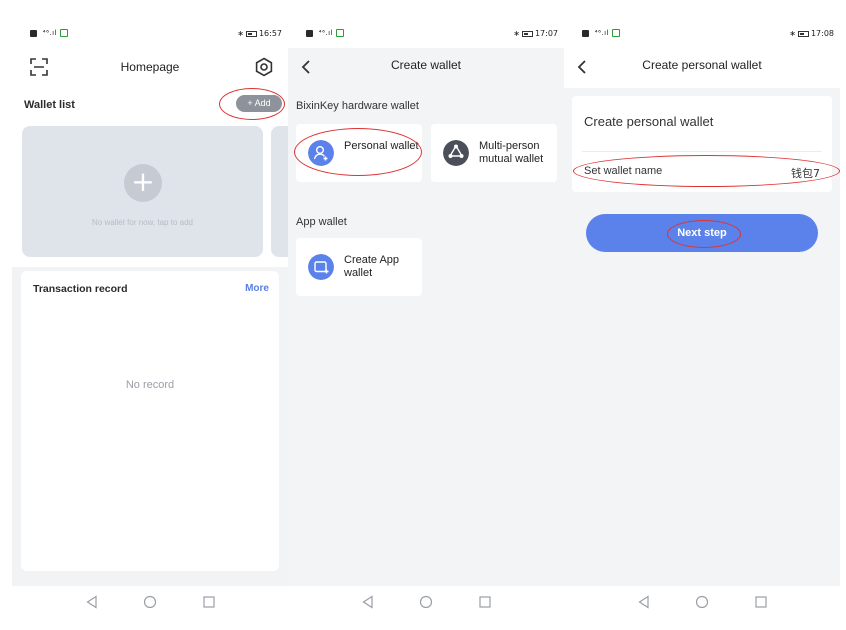 This screenshot has width=846, height=630. What do you see at coordinates (702, 65) in the screenshot?
I see `page-title: Create personal wallet` at bounding box center [702, 65].